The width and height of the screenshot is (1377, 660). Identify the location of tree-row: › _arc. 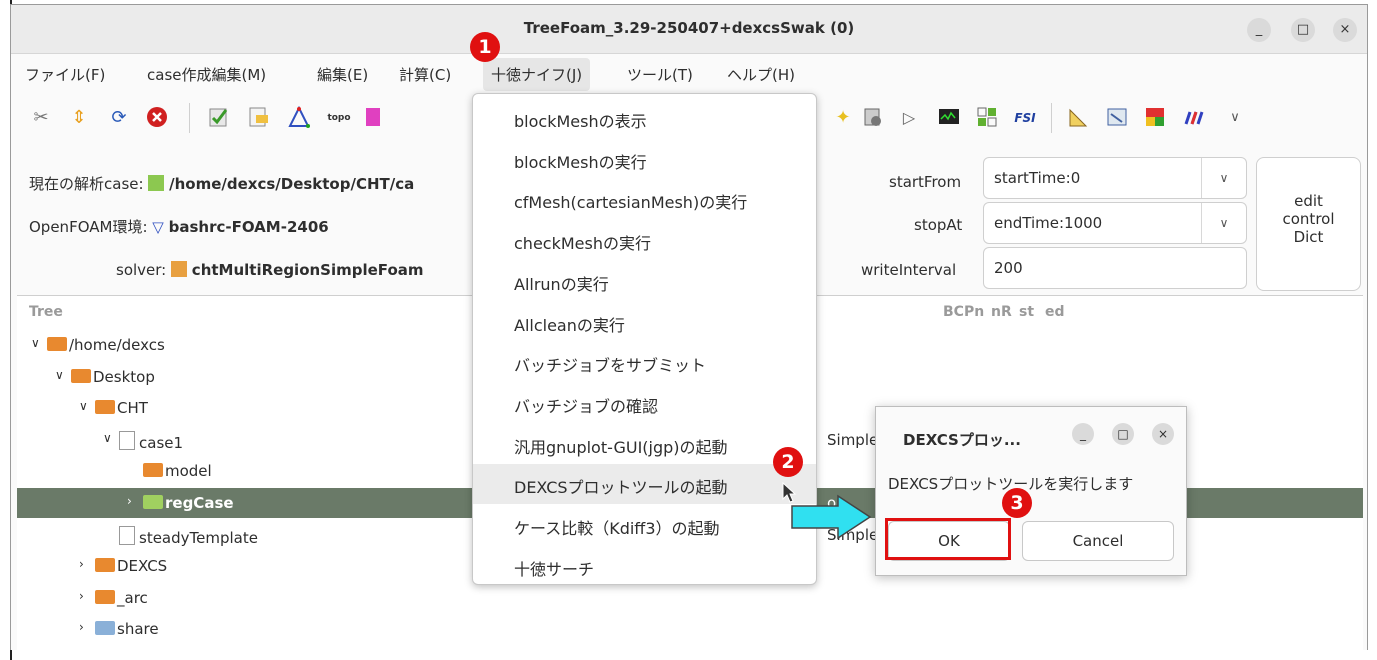
(690, 598).